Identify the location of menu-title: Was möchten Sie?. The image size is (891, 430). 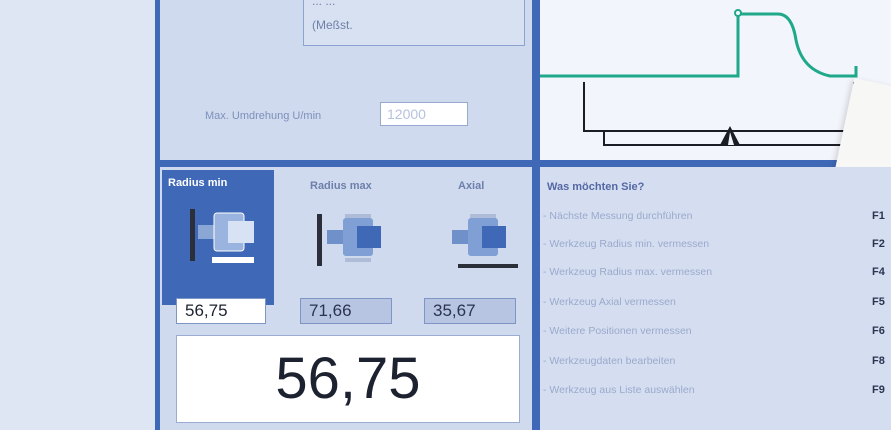
(596, 187).